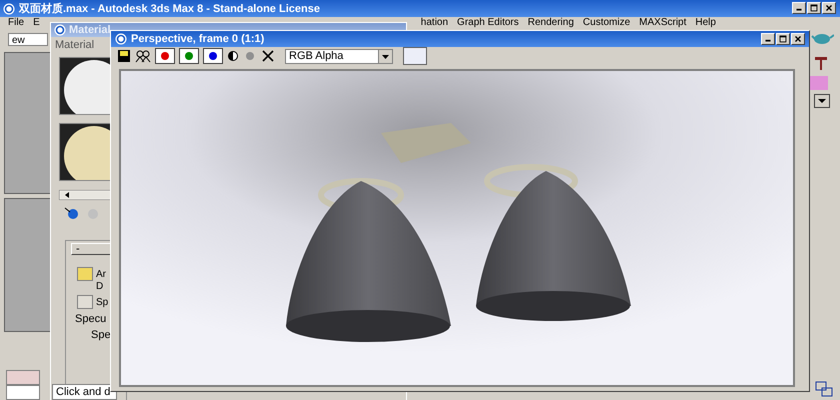 Image resolution: width=840 pixels, height=400 pixels. Describe the element at coordinates (197, 39) in the screenshot. I see `window-title: Perspective, frame 0 (1:1)` at that location.